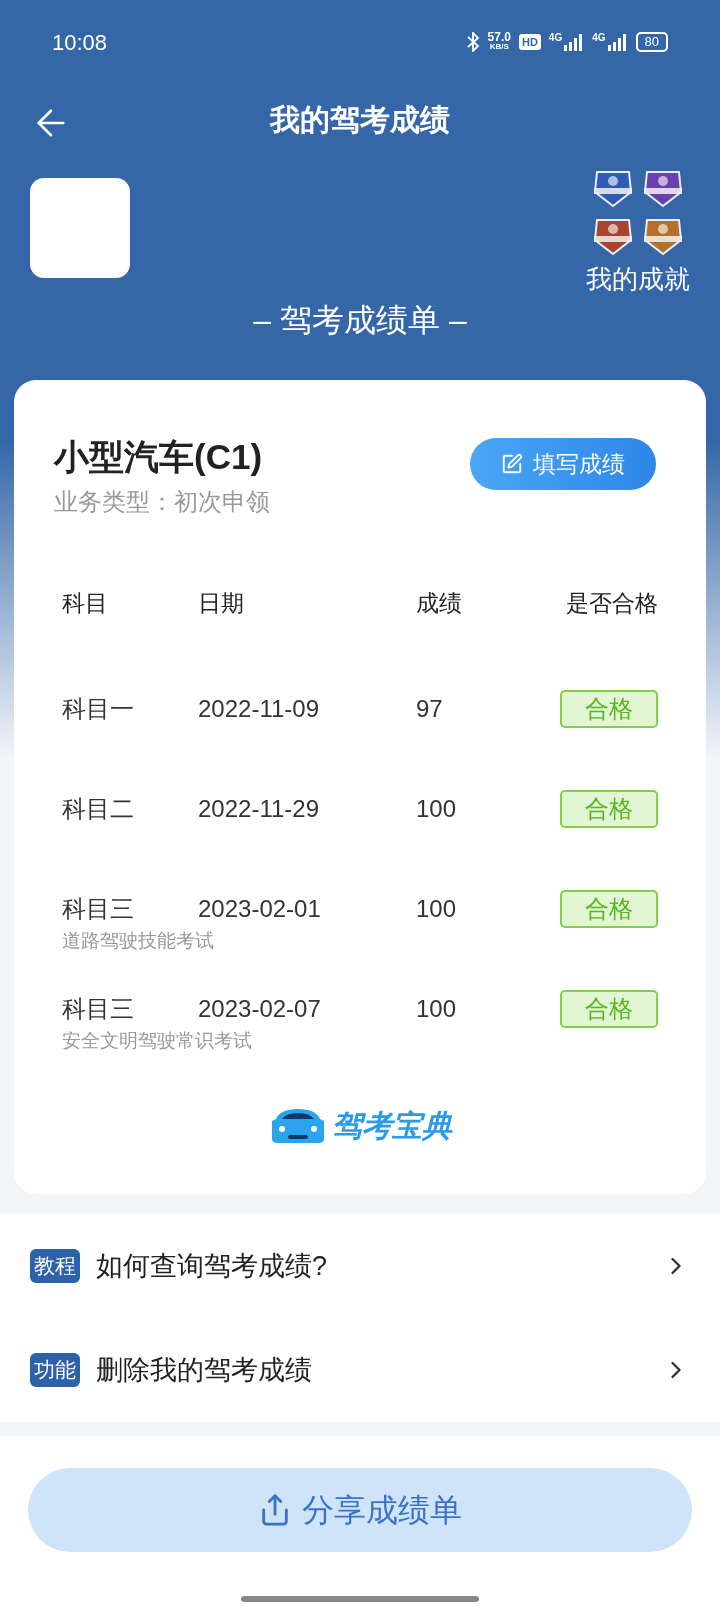 This screenshot has width=720, height=1608. What do you see at coordinates (472, 42) in the screenshot?
I see `bluetooth-icon` at bounding box center [472, 42].